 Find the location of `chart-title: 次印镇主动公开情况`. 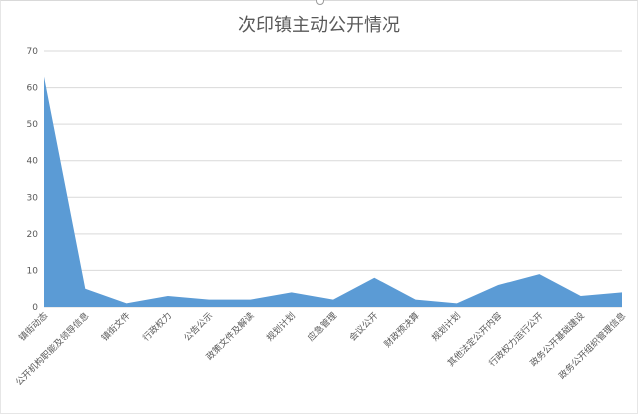

chart-title: 次印镇主动公开情况 is located at coordinates (319, 25).